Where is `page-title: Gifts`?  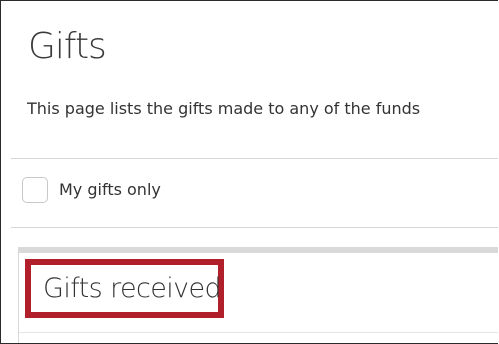
page-title: Gifts is located at coordinates (67, 46).